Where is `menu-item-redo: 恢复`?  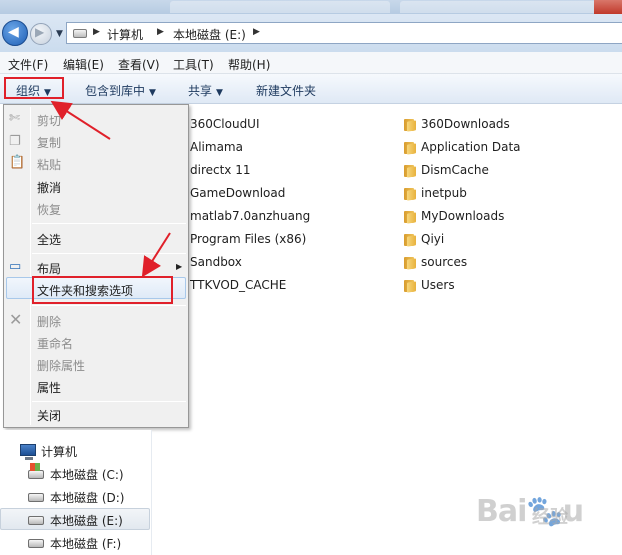 menu-item-redo: 恢复 is located at coordinates (49, 209).